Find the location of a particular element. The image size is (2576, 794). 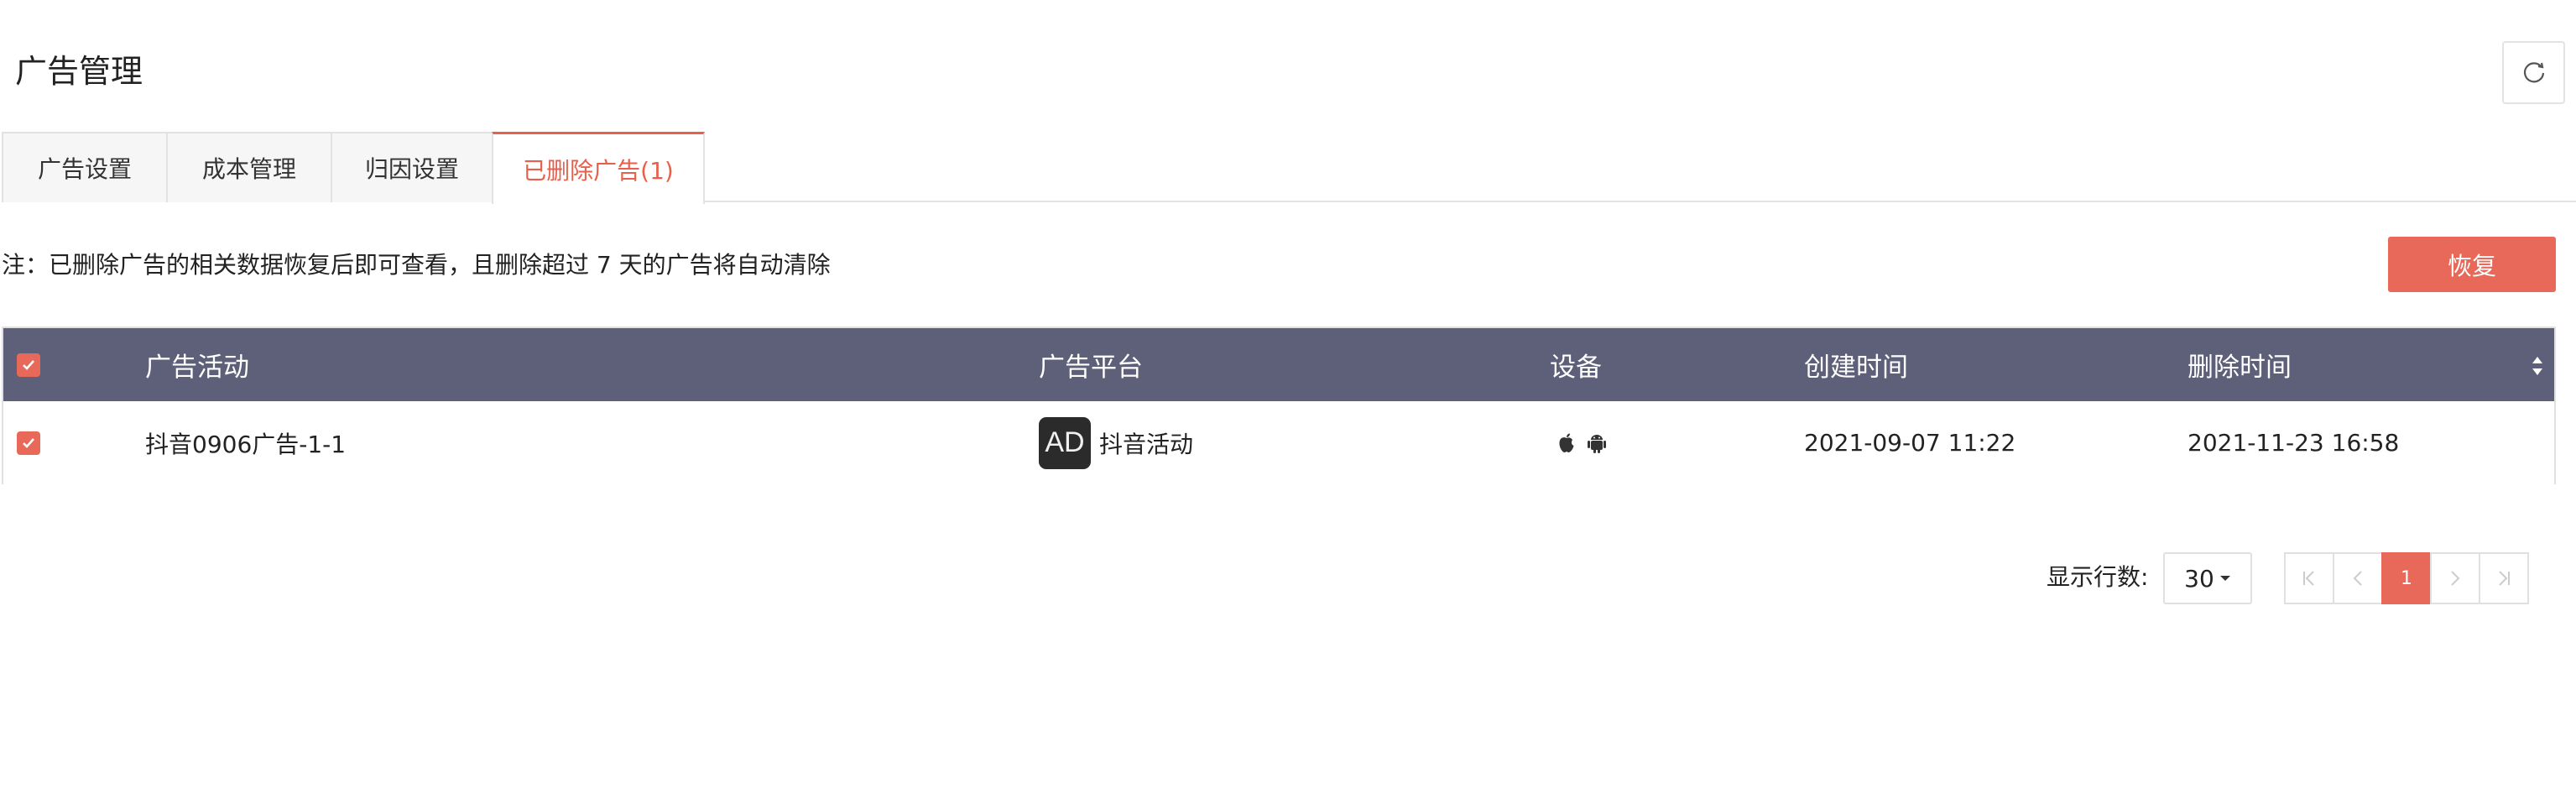

sort-icon is located at coordinates (2537, 366).